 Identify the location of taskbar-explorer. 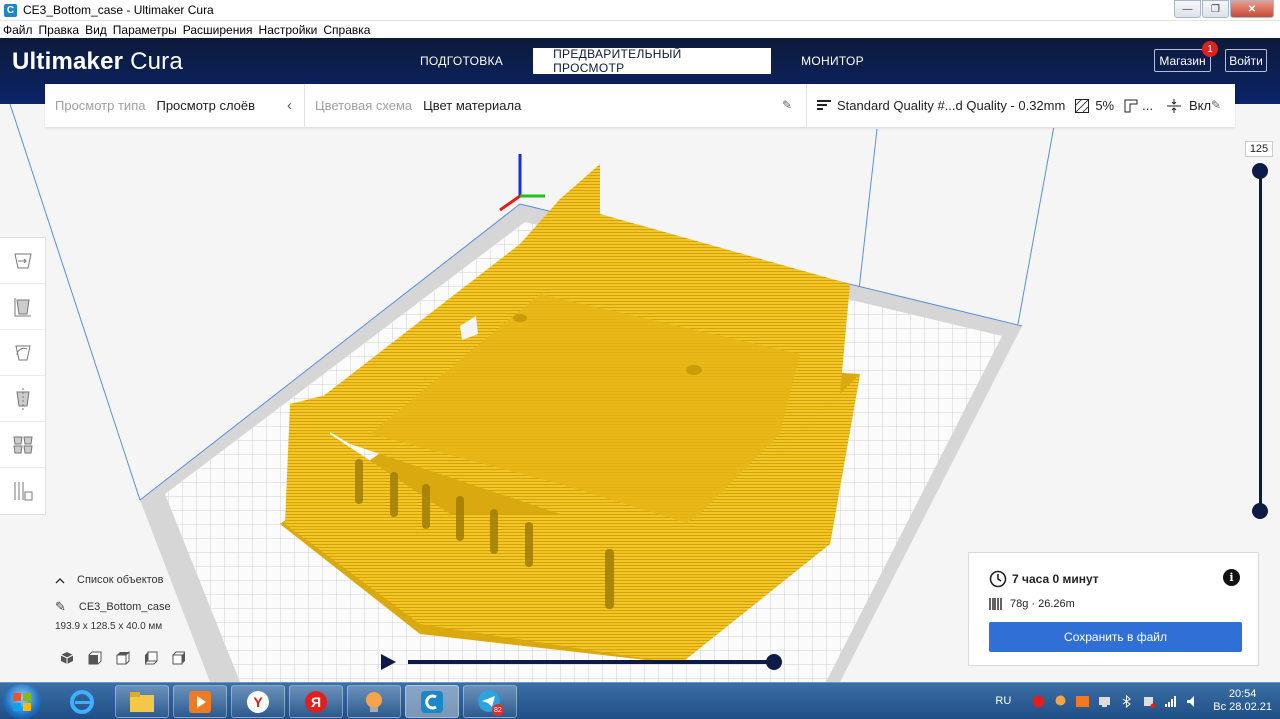
(142, 701).